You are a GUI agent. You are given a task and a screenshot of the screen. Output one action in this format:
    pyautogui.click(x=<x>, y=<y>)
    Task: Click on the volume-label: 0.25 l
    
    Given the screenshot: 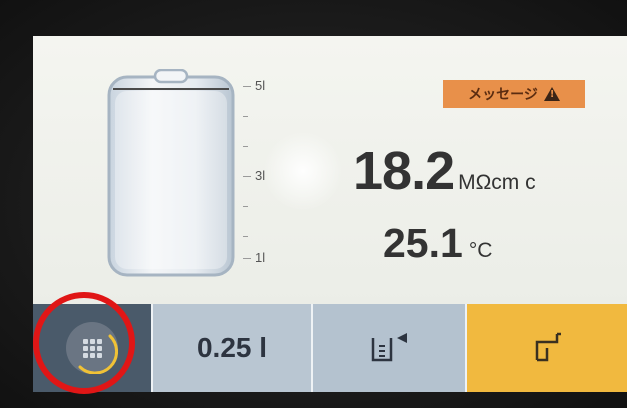 What is the action you would take?
    pyautogui.click(x=232, y=347)
    